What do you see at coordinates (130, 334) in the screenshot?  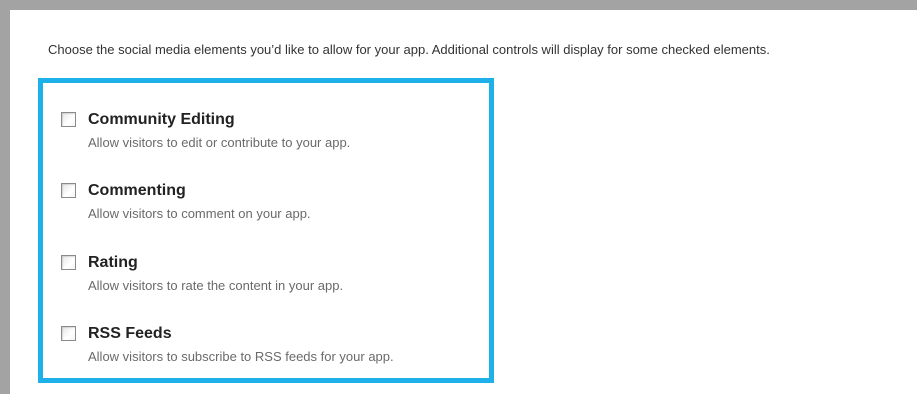 I see `rss-feeds-label: RSS Feeds` at bounding box center [130, 334].